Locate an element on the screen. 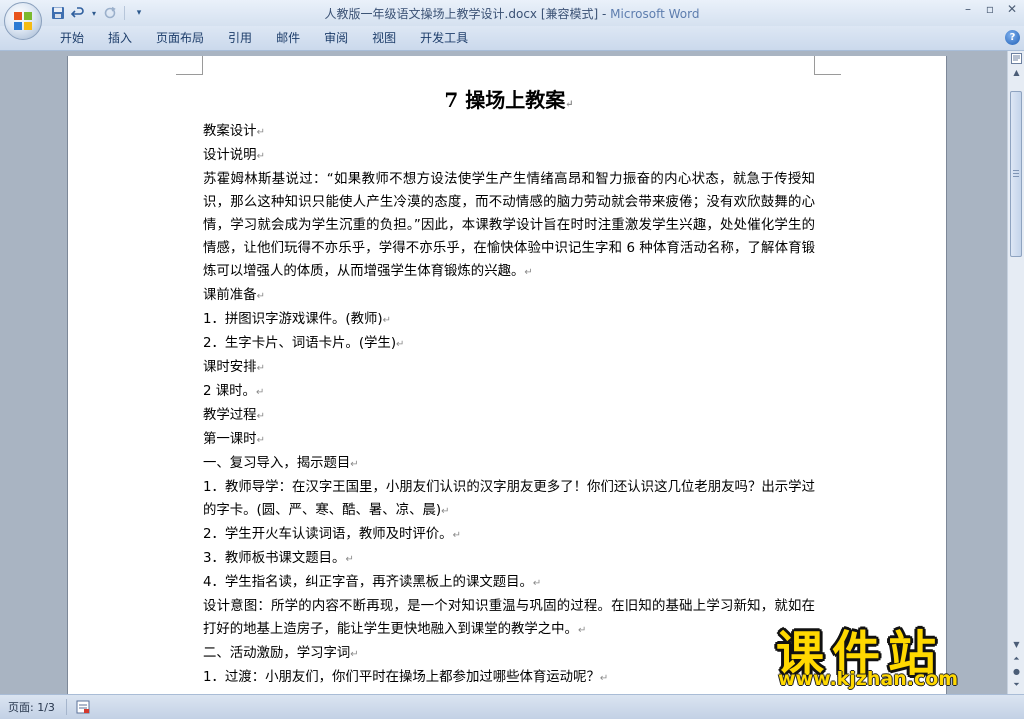 The height and width of the screenshot is (719, 1024). document-paragraph: 2．学生开火车认读词语，教师及时评价。↵ is located at coordinates (509, 535).